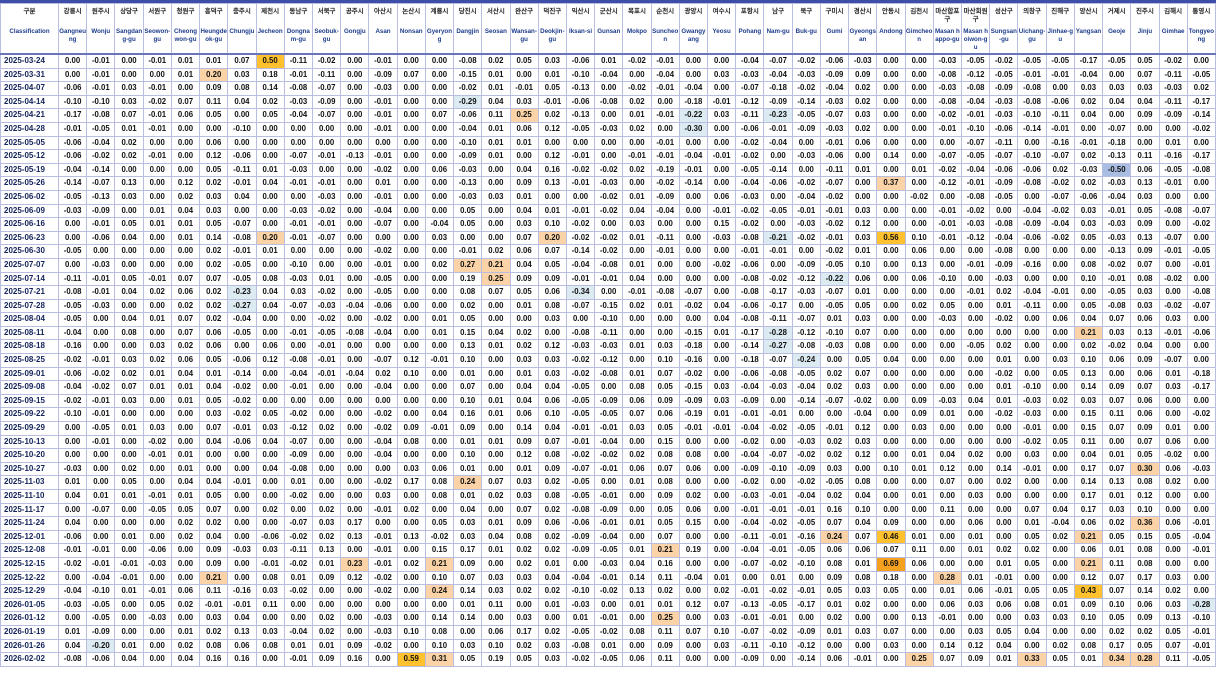 This screenshot has width=1216, height=684. I want to click on value-cell: -0.09, so click(806, 469).